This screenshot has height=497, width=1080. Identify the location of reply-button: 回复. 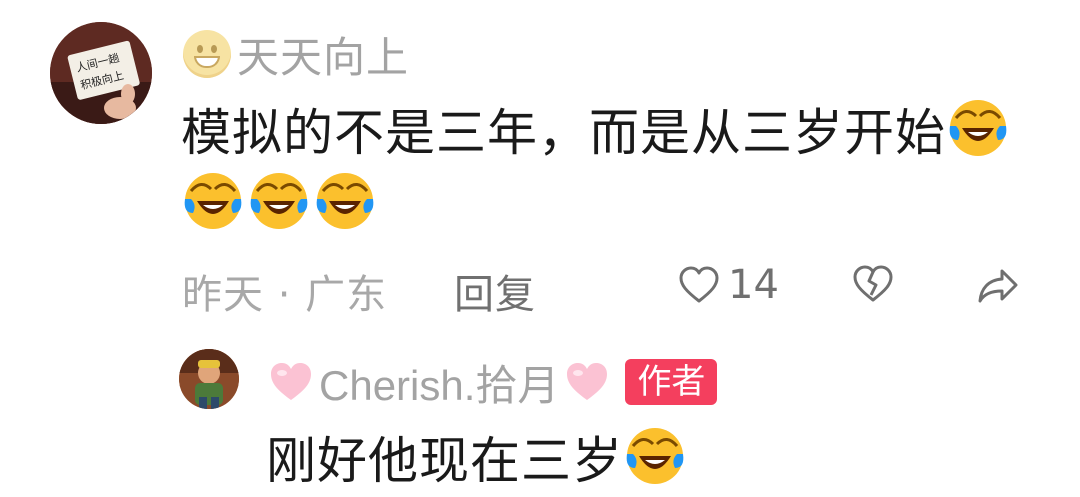
(495, 291).